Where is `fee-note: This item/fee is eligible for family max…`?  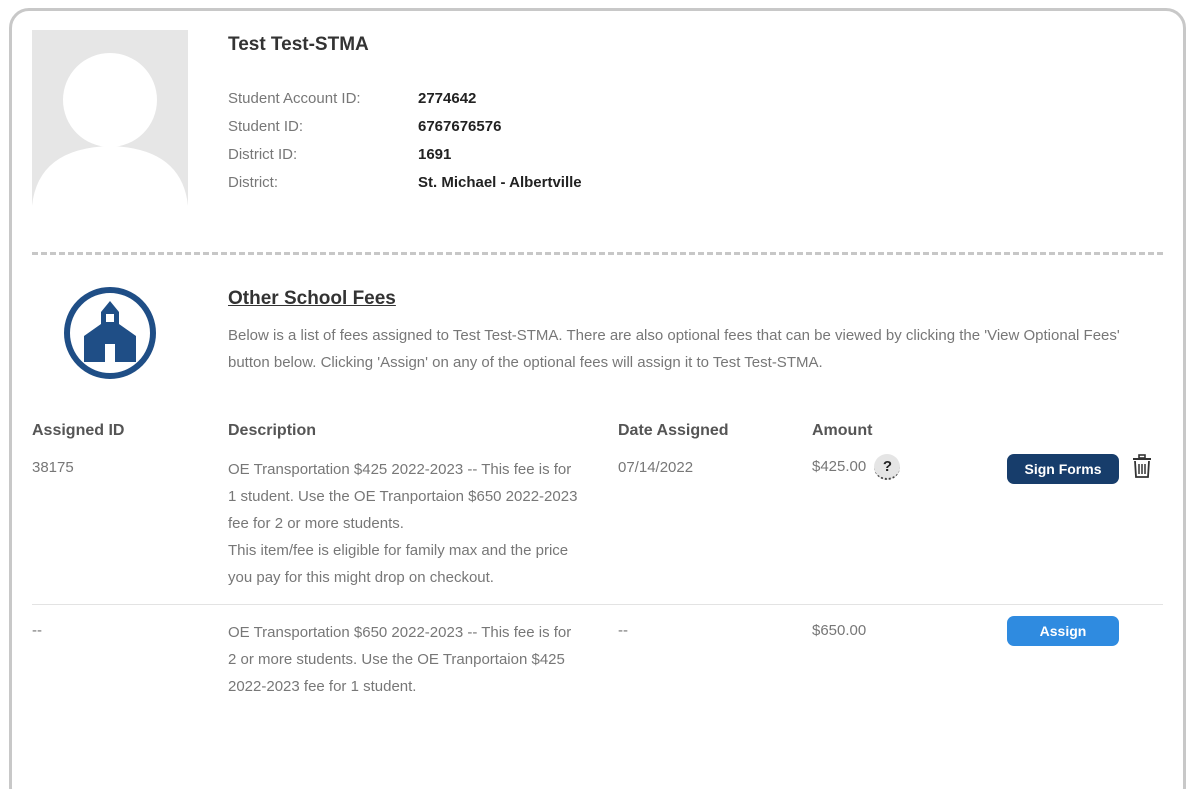 fee-note: This item/fee is eligible for family max… is located at coordinates (398, 564).